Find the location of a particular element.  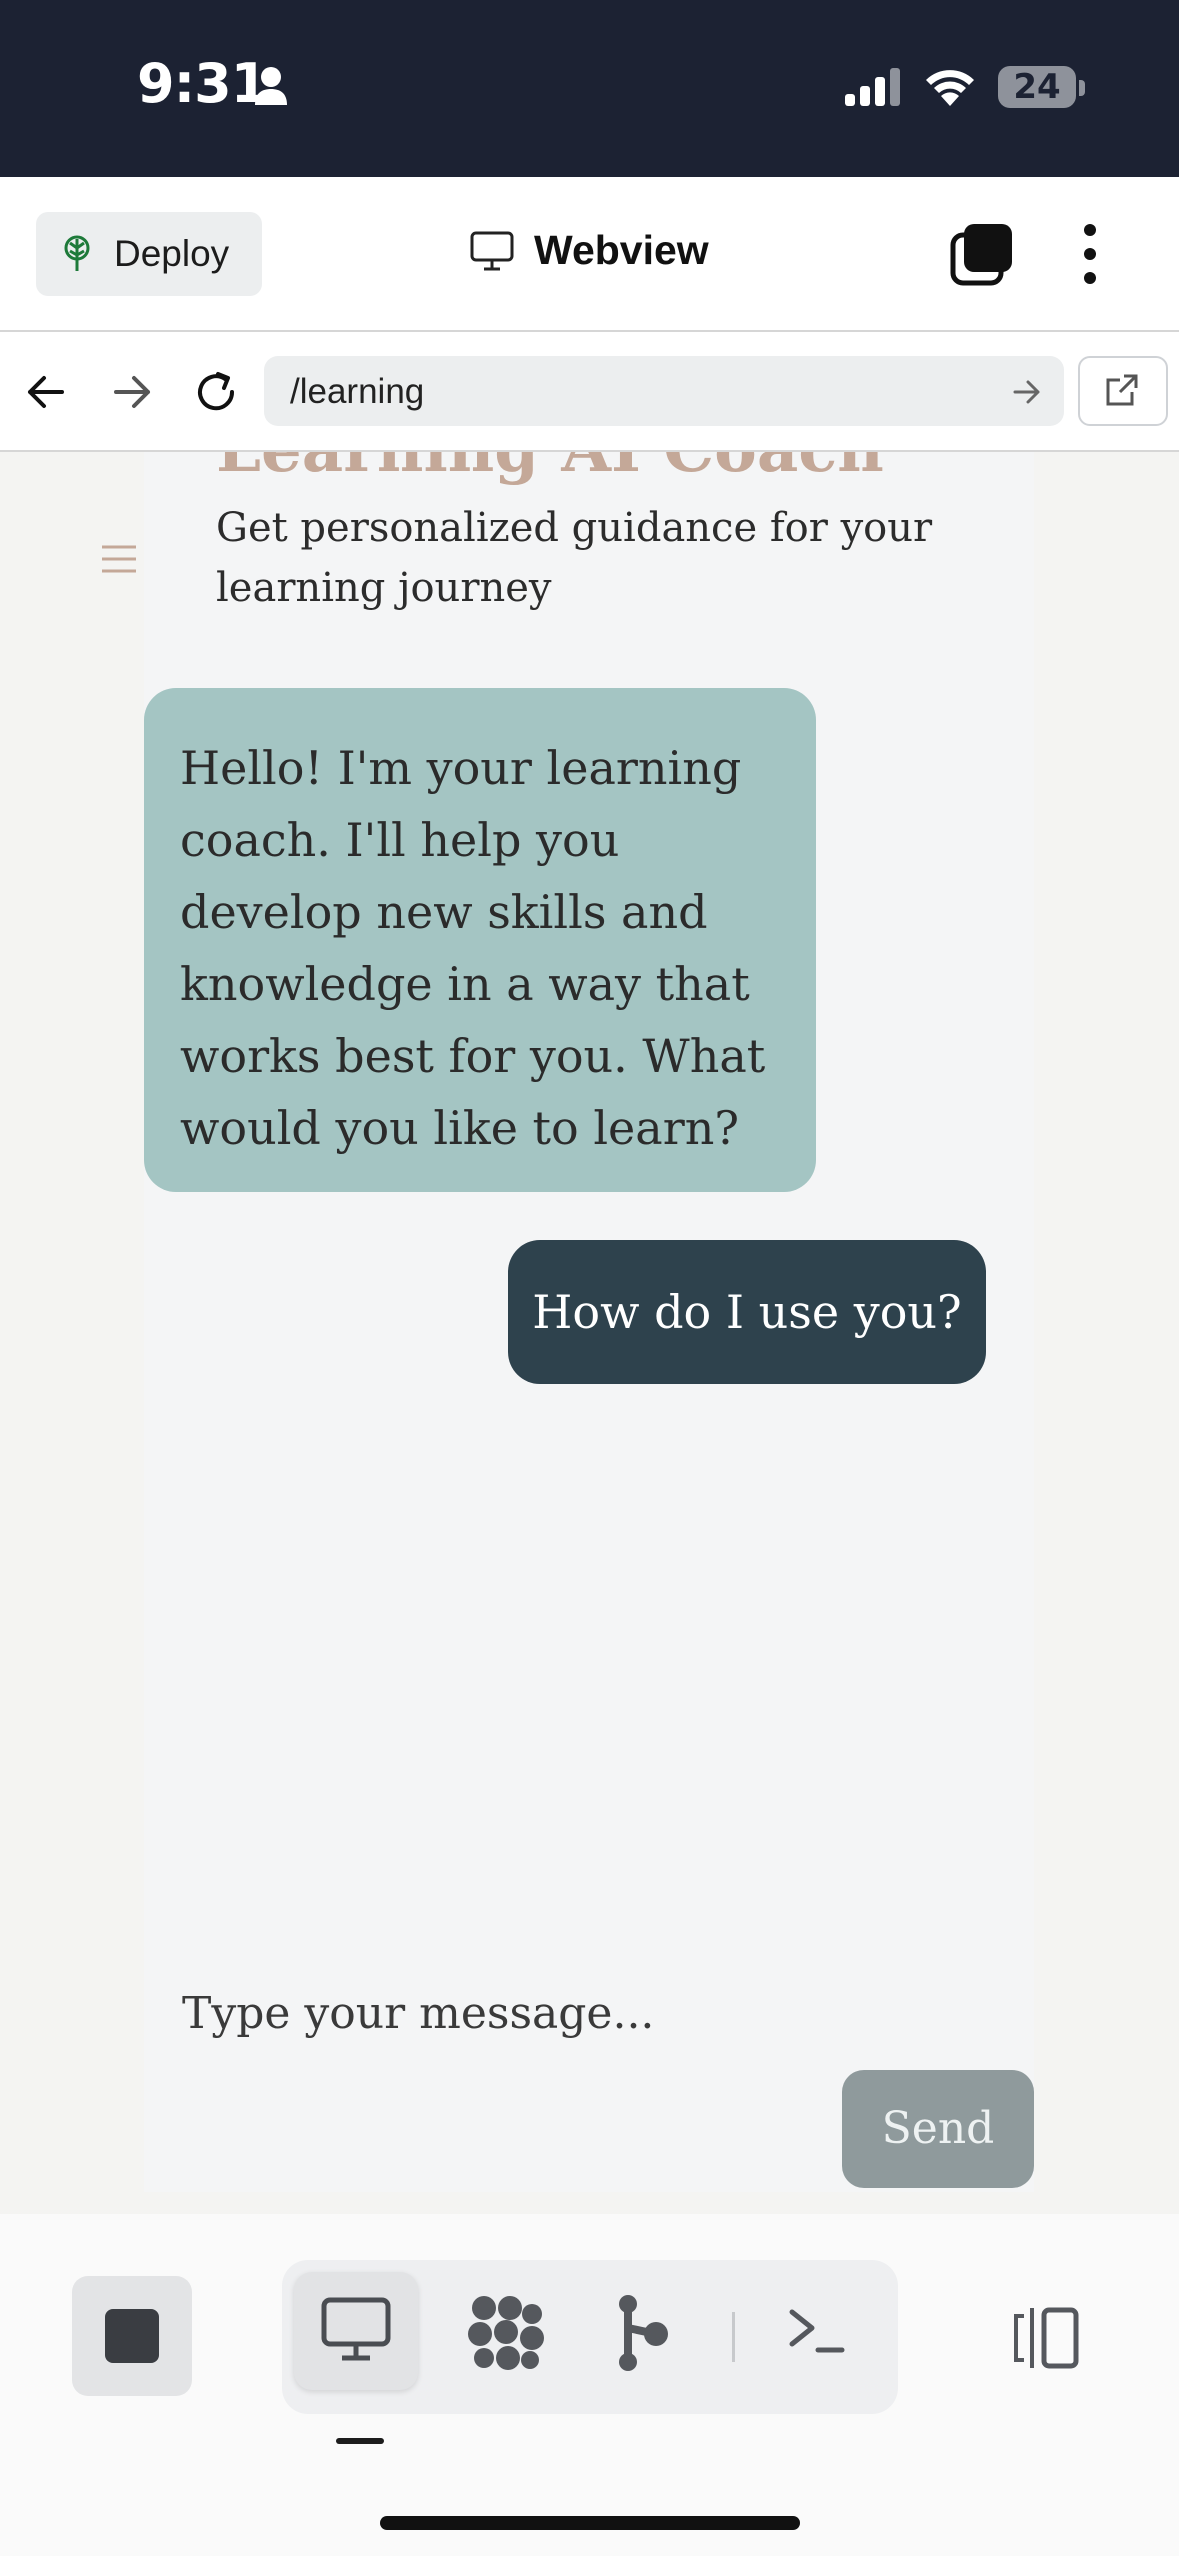

panels-icon is located at coordinates (1046, 2338).